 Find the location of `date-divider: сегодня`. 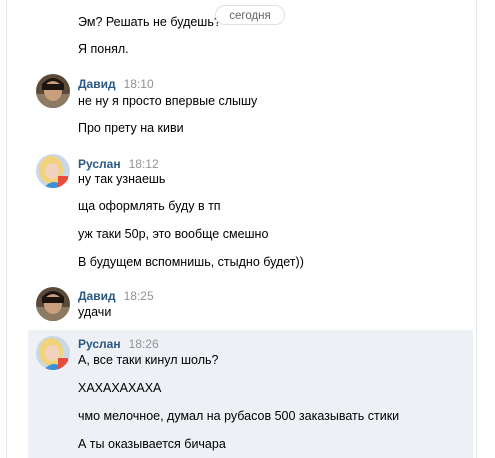

date-divider: сегодня is located at coordinates (250, 15).